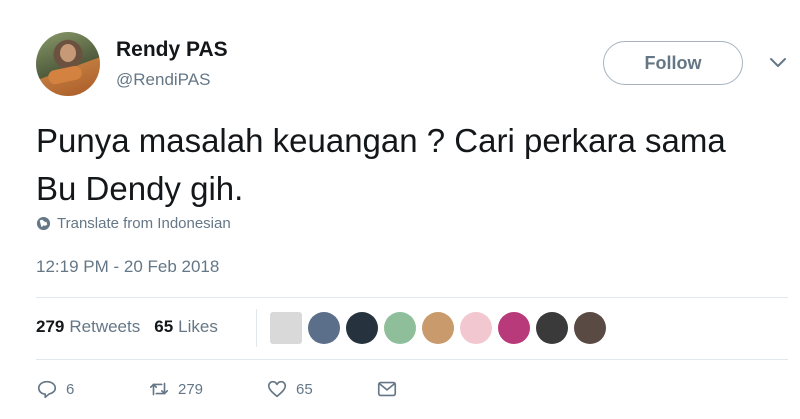 This screenshot has height=419, width=800. I want to click on envelope-icon, so click(387, 389).